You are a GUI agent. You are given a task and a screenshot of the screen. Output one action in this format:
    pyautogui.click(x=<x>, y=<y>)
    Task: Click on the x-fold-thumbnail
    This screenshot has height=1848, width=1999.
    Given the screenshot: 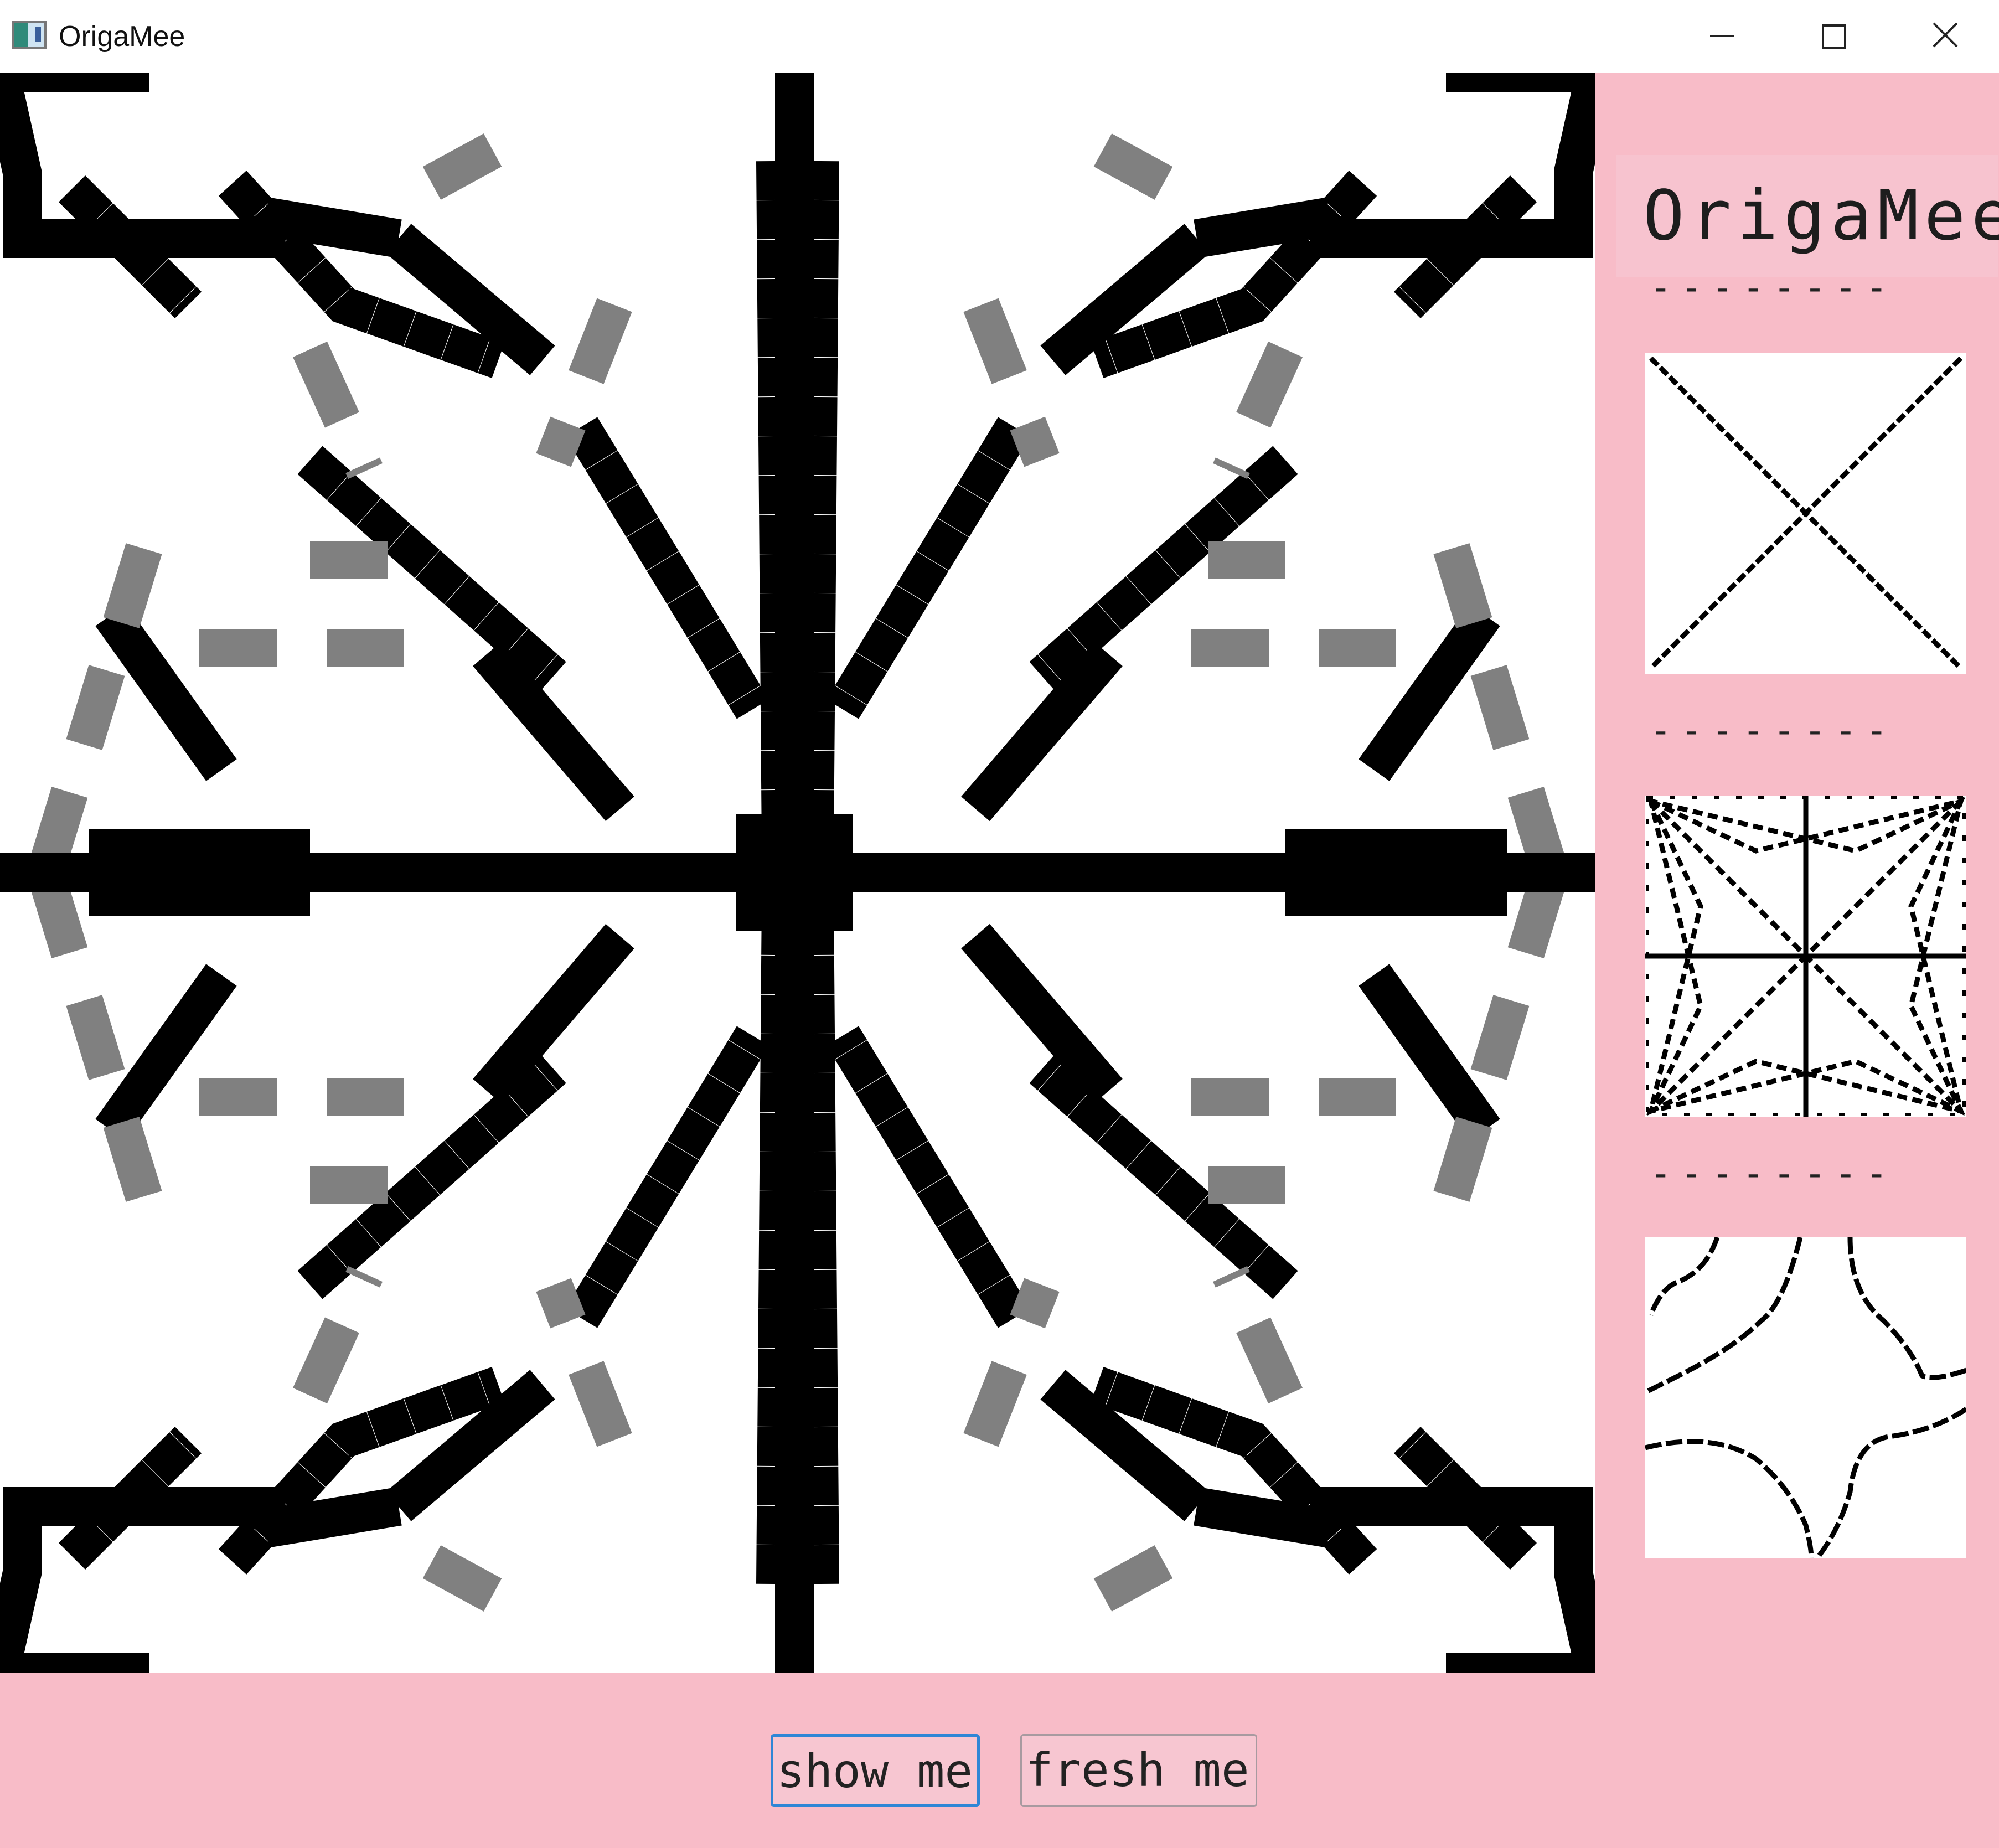 What is the action you would take?
    pyautogui.click(x=1806, y=513)
    